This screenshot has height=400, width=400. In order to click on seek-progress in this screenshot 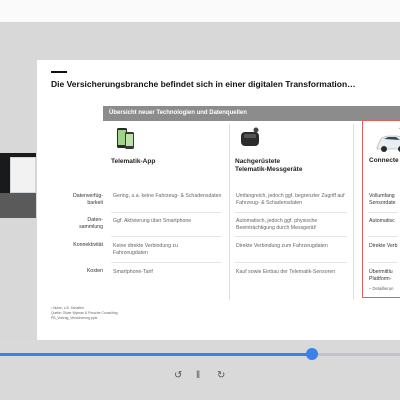, I will do `click(156, 354)`.